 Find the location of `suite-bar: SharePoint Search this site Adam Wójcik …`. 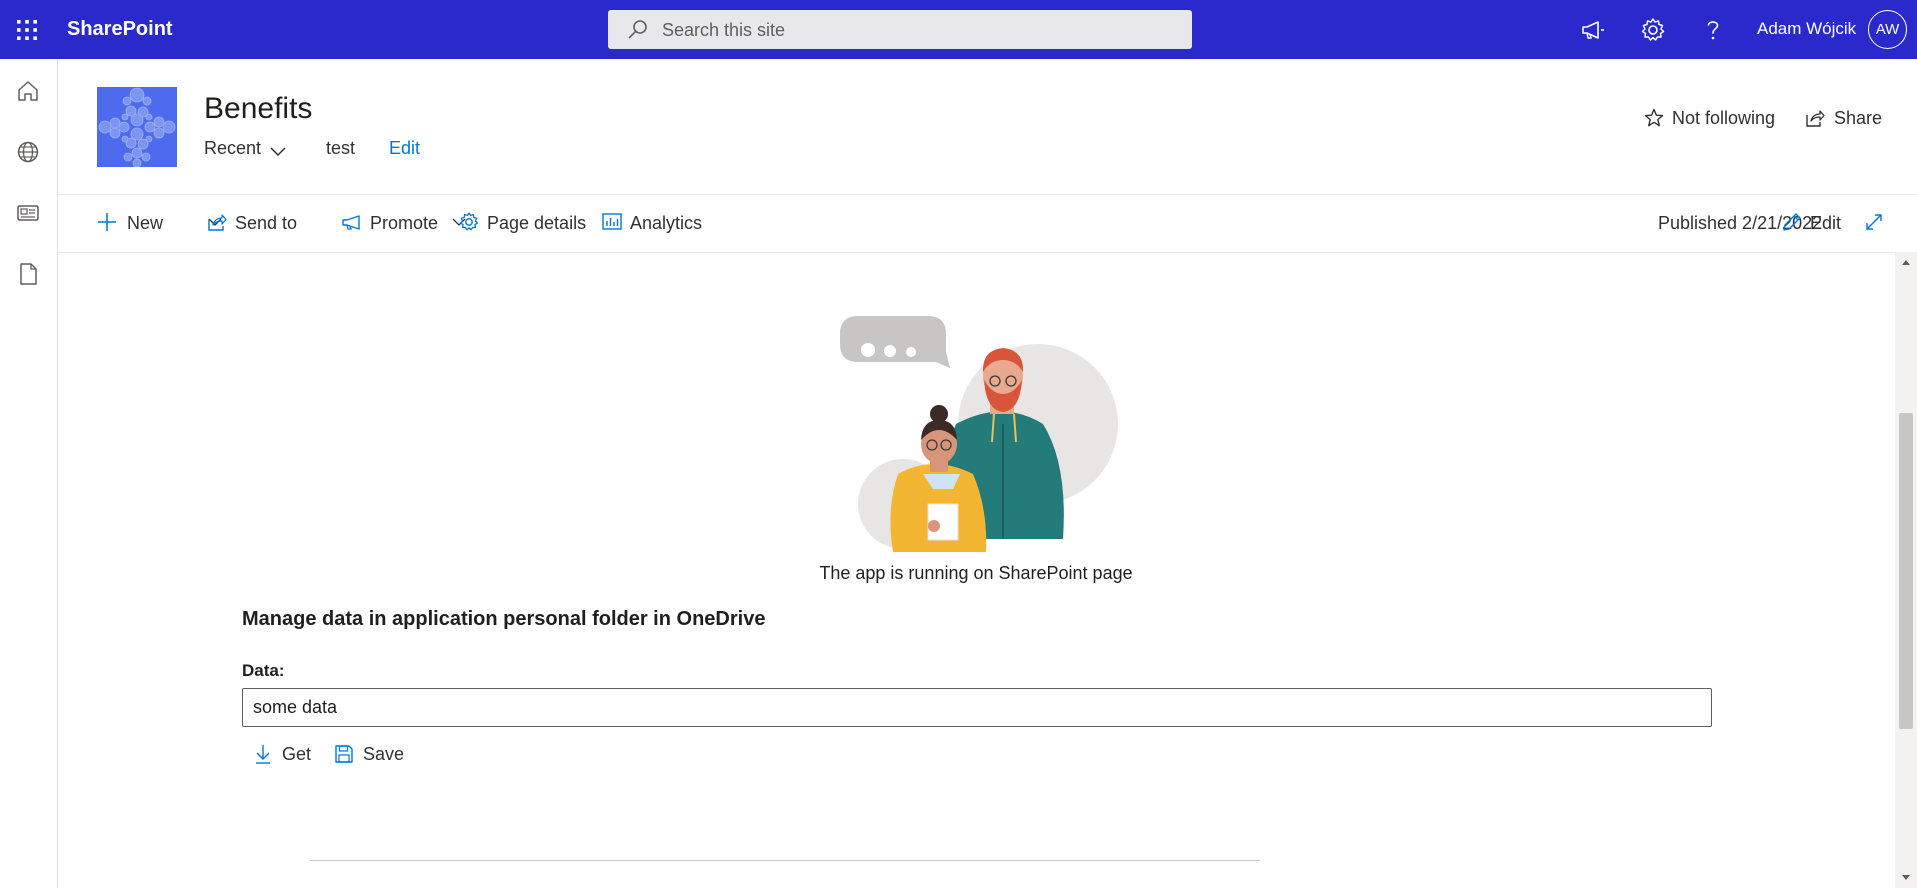

suite-bar: SharePoint Search this site Adam Wójcik … is located at coordinates (958, 29).